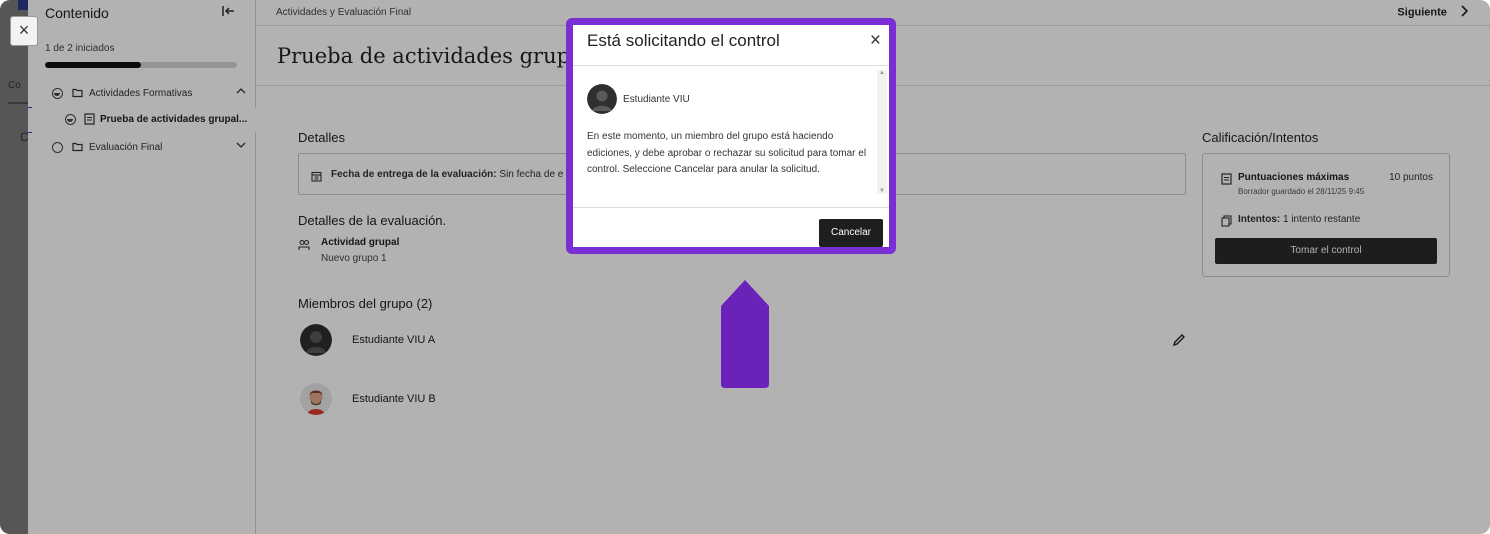  I want to click on avatar, so click(602, 99).